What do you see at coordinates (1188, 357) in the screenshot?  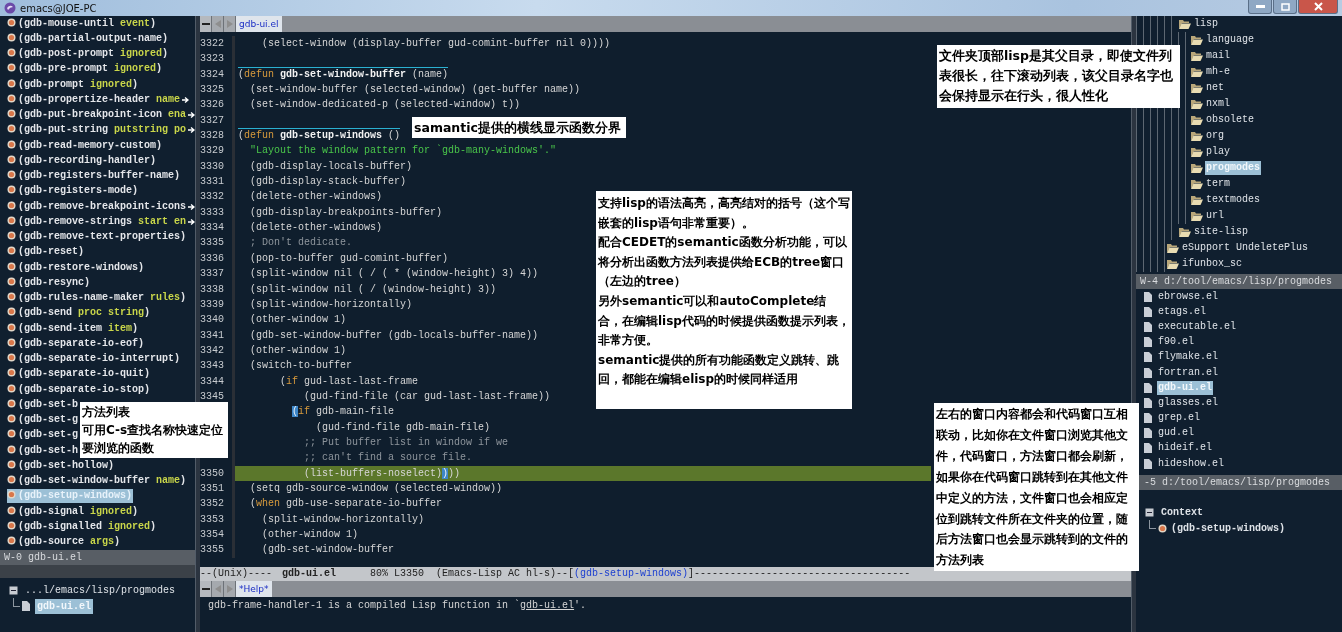 I see `file-item: flymake.el` at bounding box center [1188, 357].